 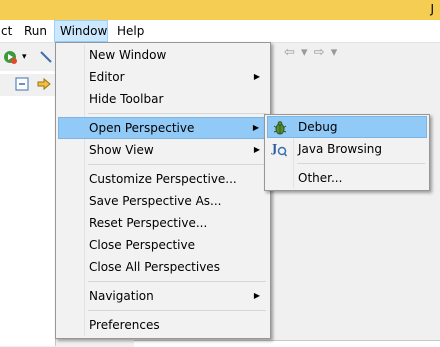 What do you see at coordinates (279, 149) in the screenshot?
I see `java-browsing-icon: J` at bounding box center [279, 149].